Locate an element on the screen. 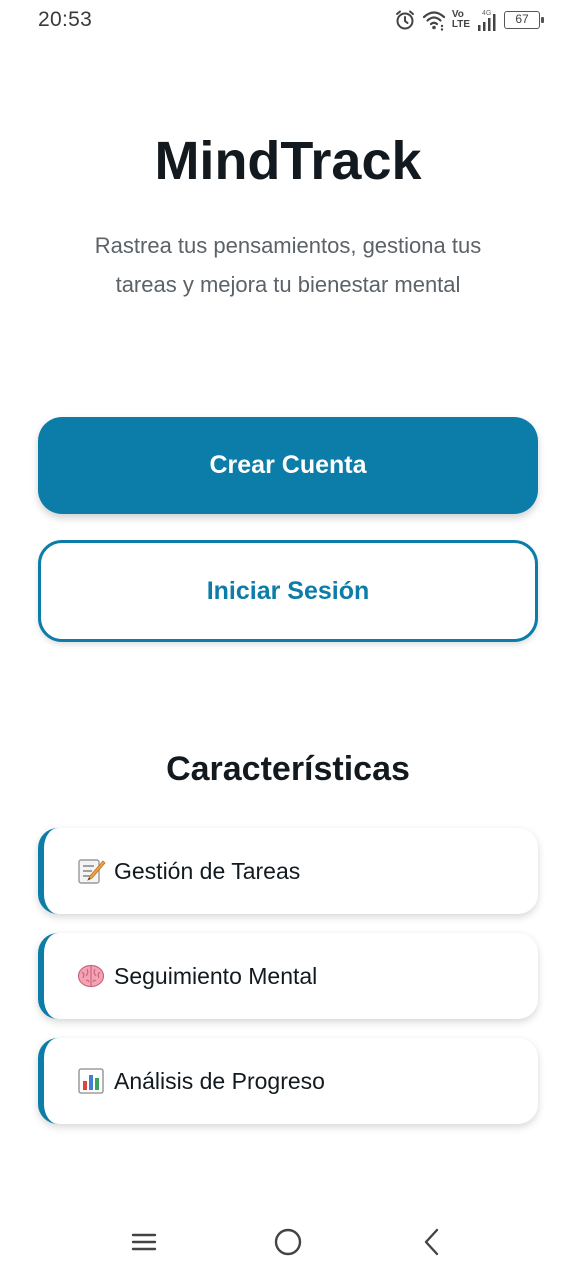 This screenshot has width=576, height=1280. network-label: Vo LTE is located at coordinates (460, 19).